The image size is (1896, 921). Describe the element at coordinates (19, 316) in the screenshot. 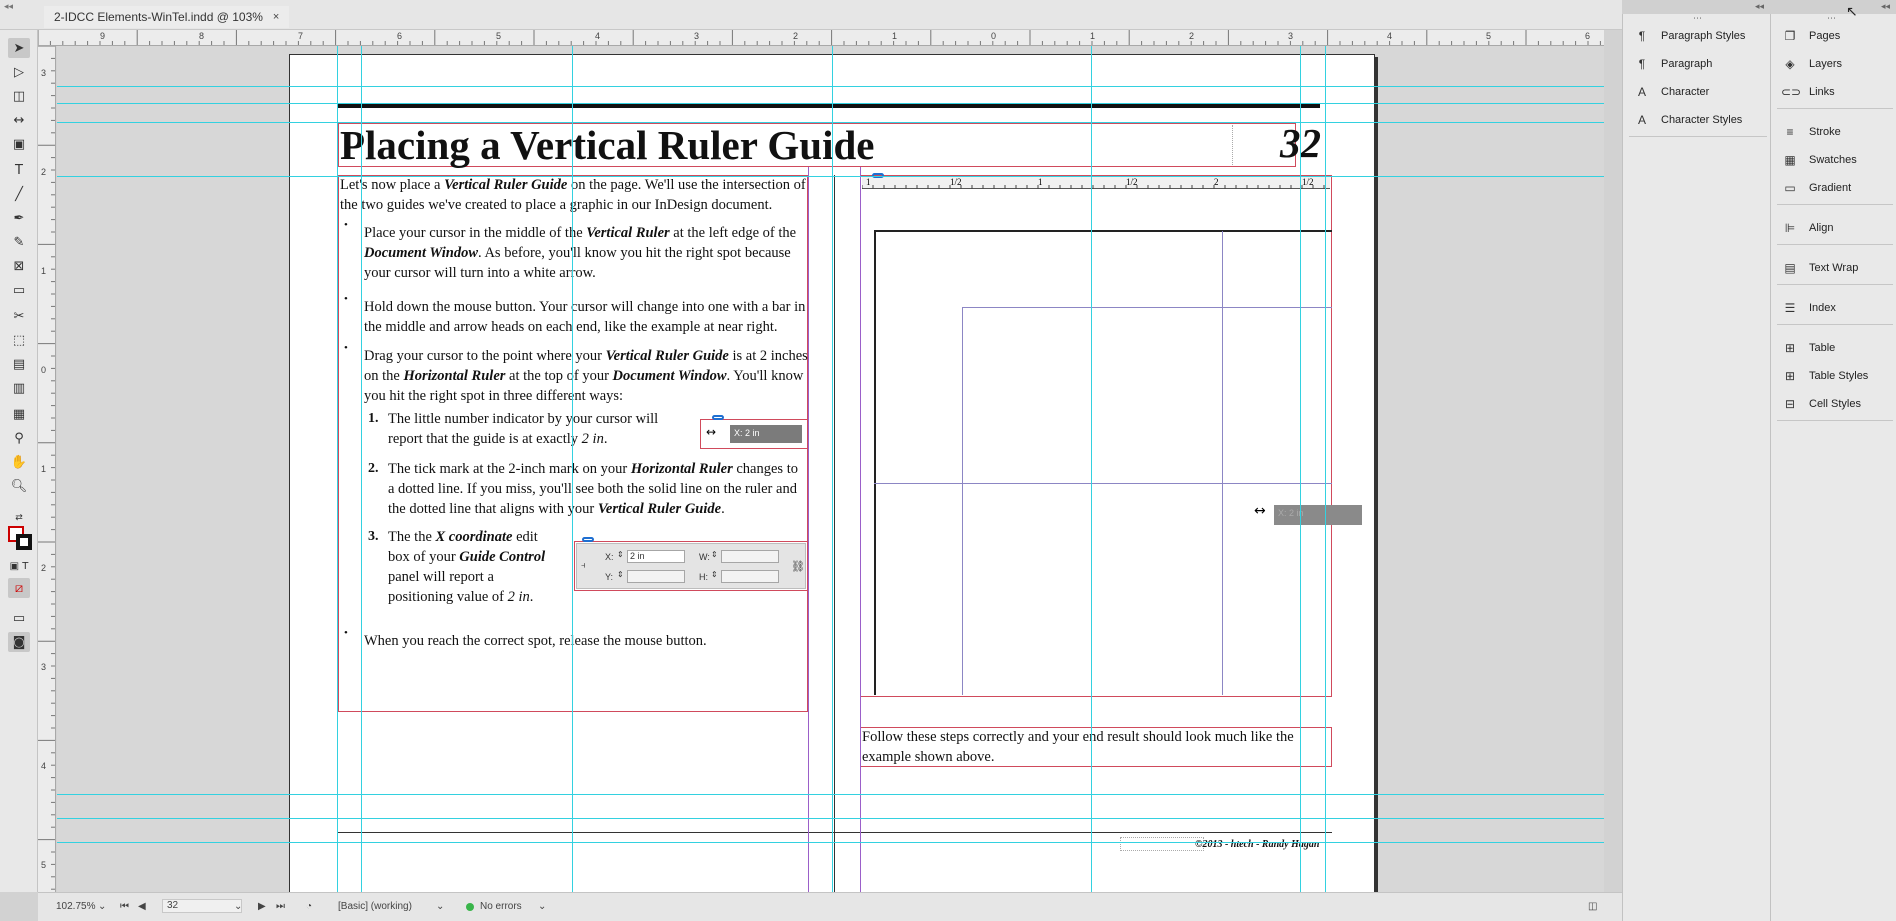

I see `scissors-icon: ✂` at that location.